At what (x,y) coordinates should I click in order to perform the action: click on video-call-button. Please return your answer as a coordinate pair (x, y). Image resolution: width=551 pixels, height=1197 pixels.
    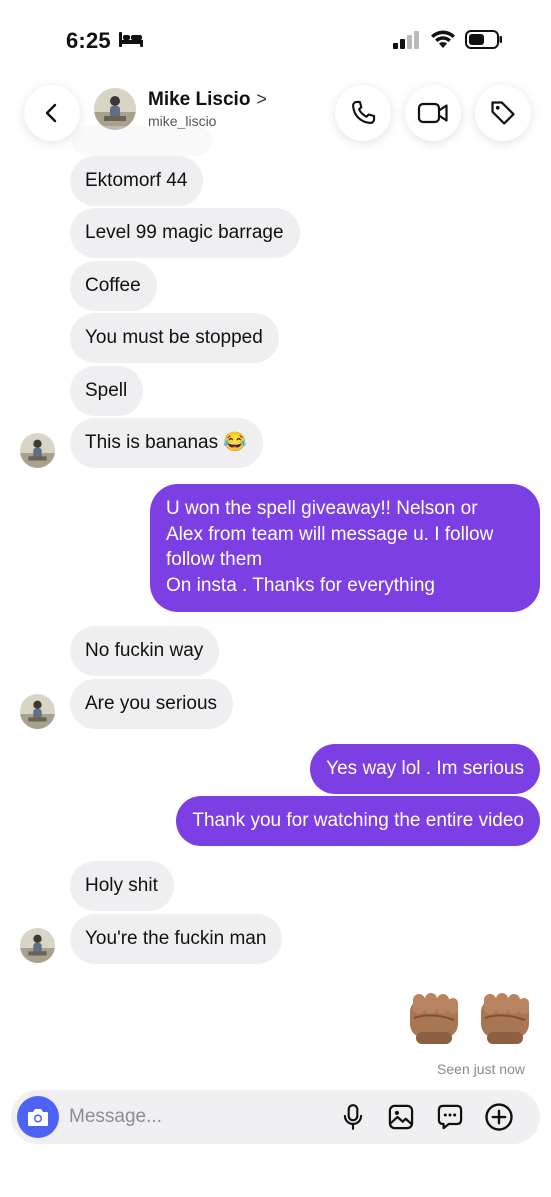
    Looking at the image, I should click on (433, 113).